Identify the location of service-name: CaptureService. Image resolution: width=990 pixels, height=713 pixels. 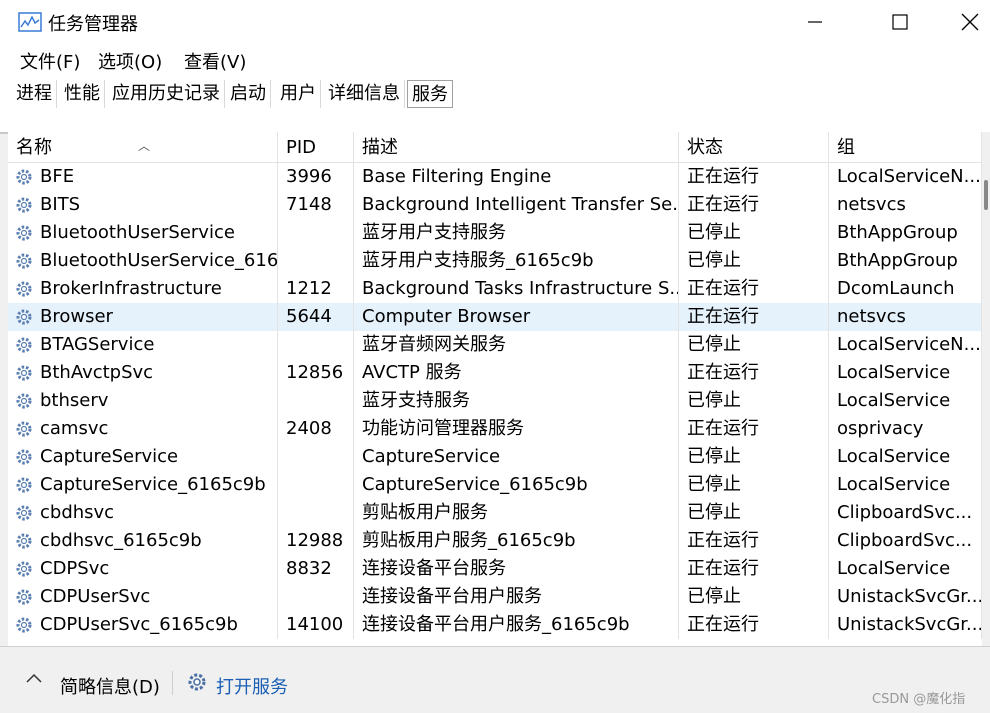
(109, 456).